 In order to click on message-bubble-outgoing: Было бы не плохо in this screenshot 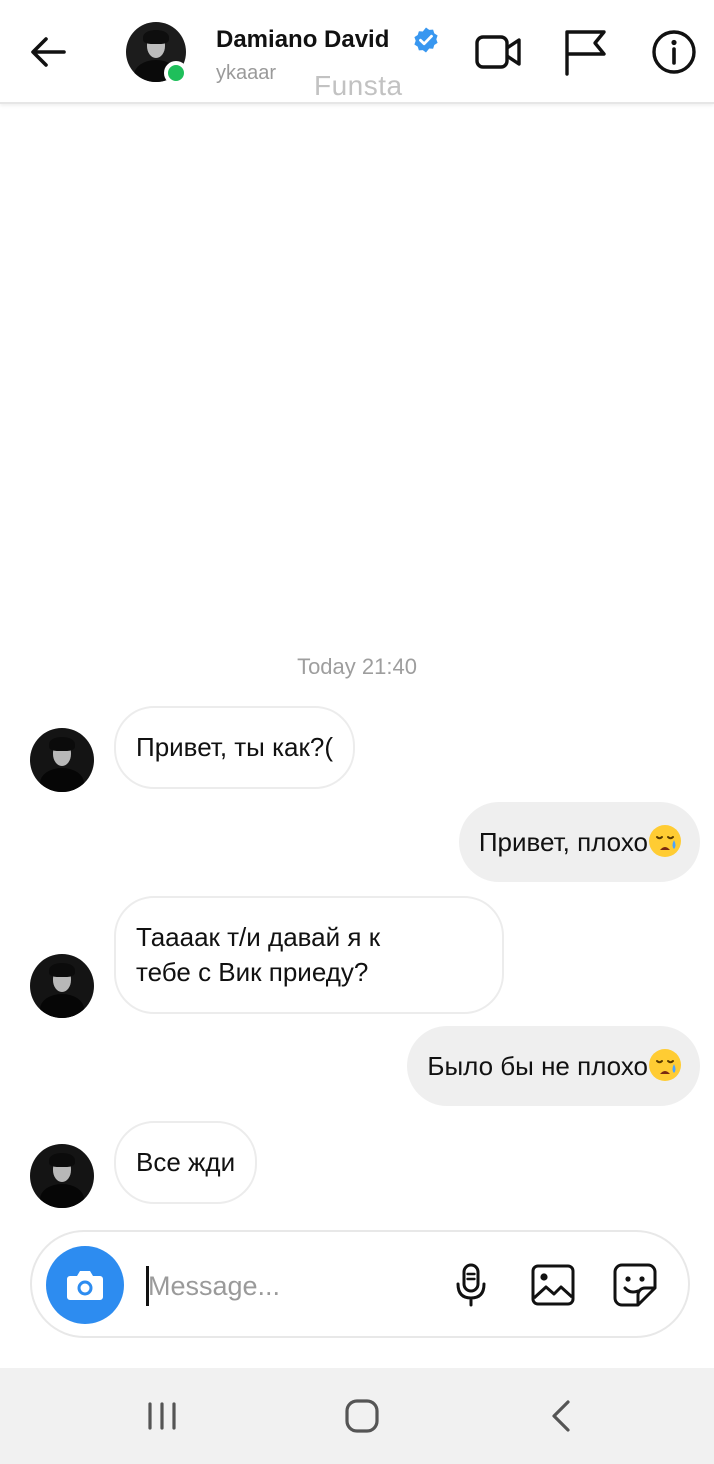, I will do `click(553, 1066)`.